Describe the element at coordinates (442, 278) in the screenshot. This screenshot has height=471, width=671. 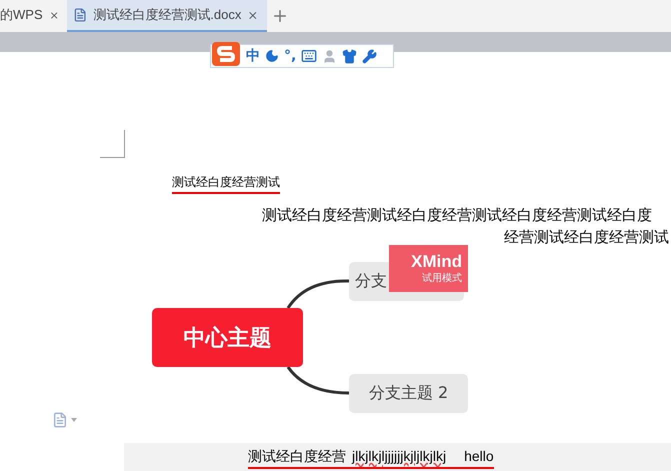
I see `badge-subtitle: 试用模式` at that location.